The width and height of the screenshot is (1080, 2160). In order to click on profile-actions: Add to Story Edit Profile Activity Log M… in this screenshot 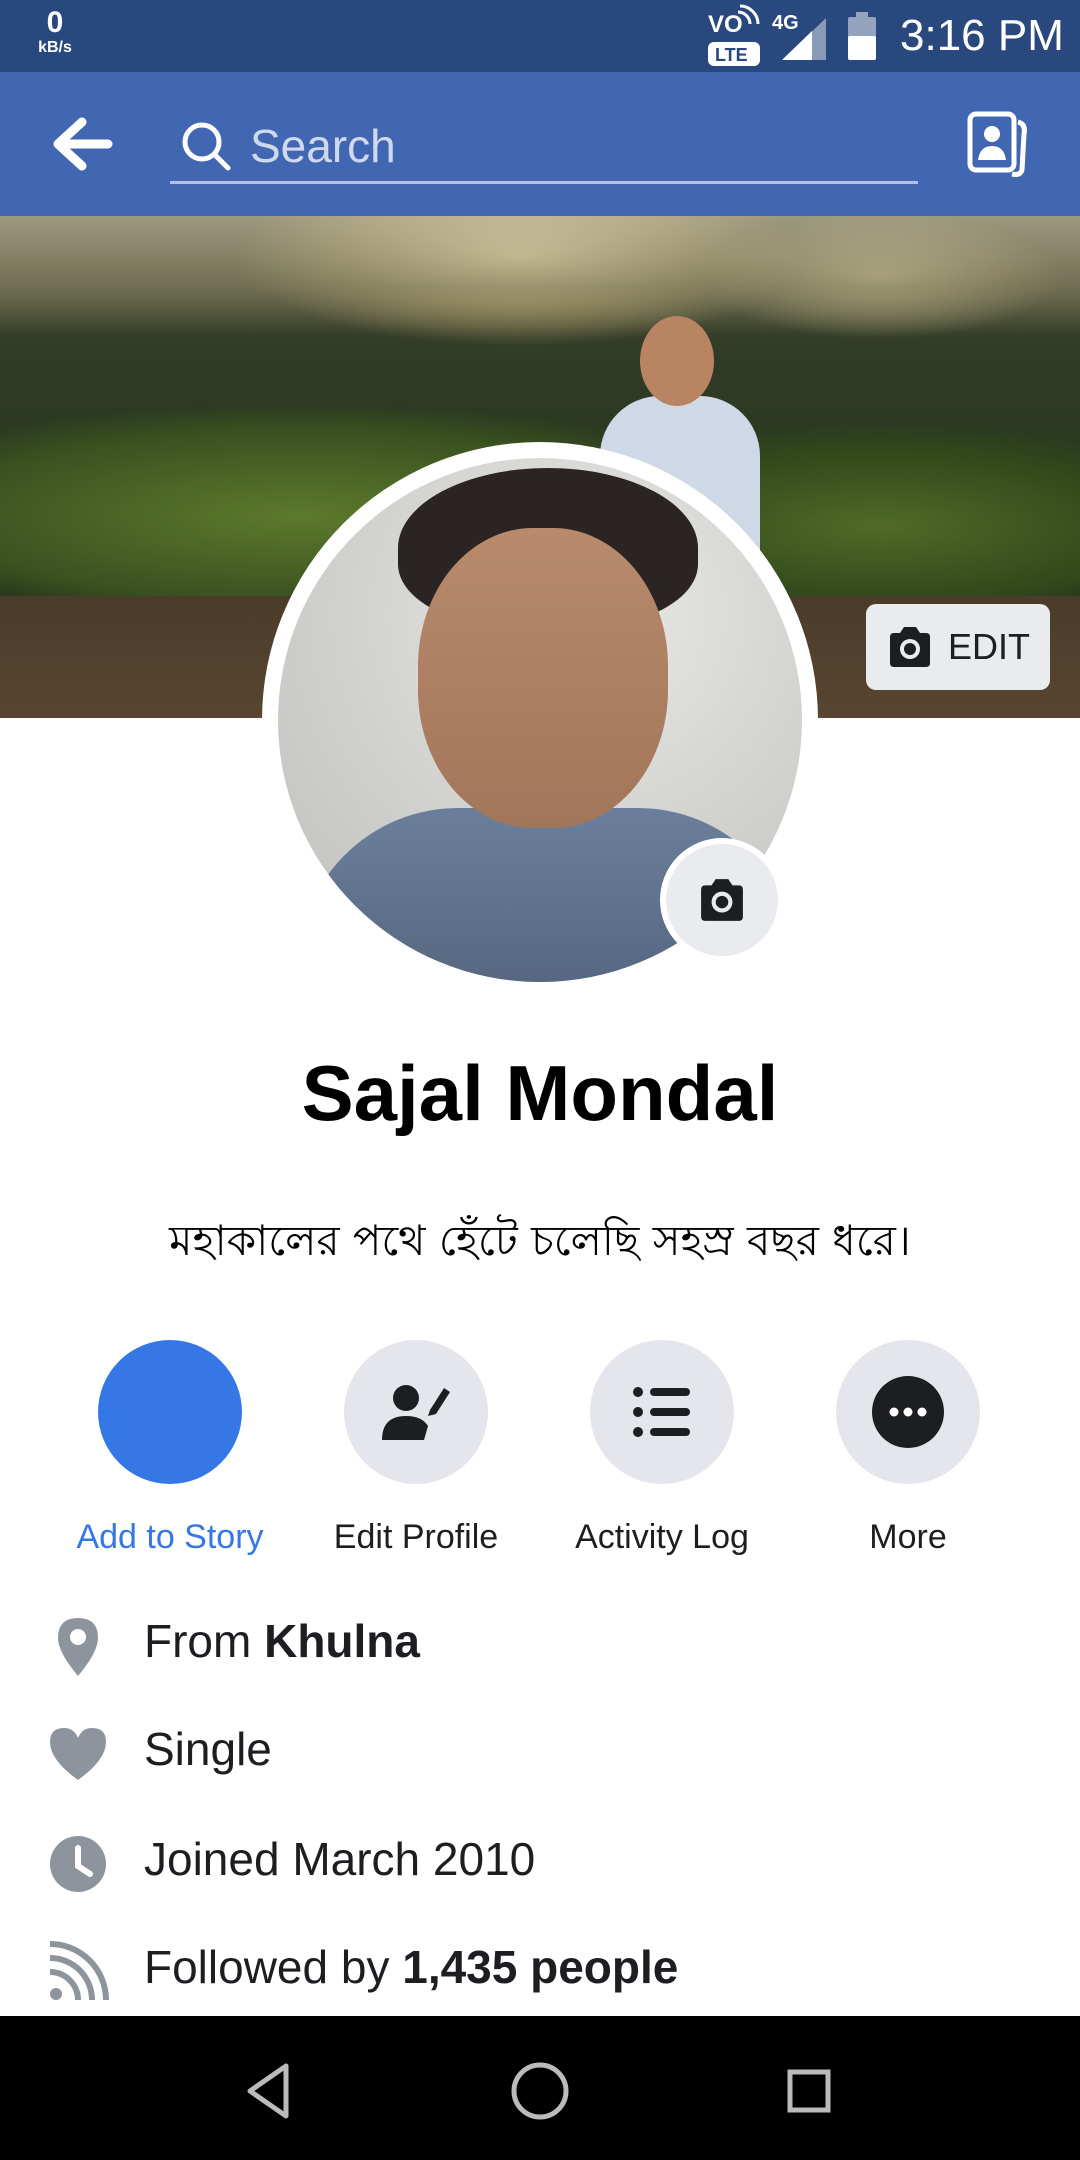, I will do `click(540, 1450)`.